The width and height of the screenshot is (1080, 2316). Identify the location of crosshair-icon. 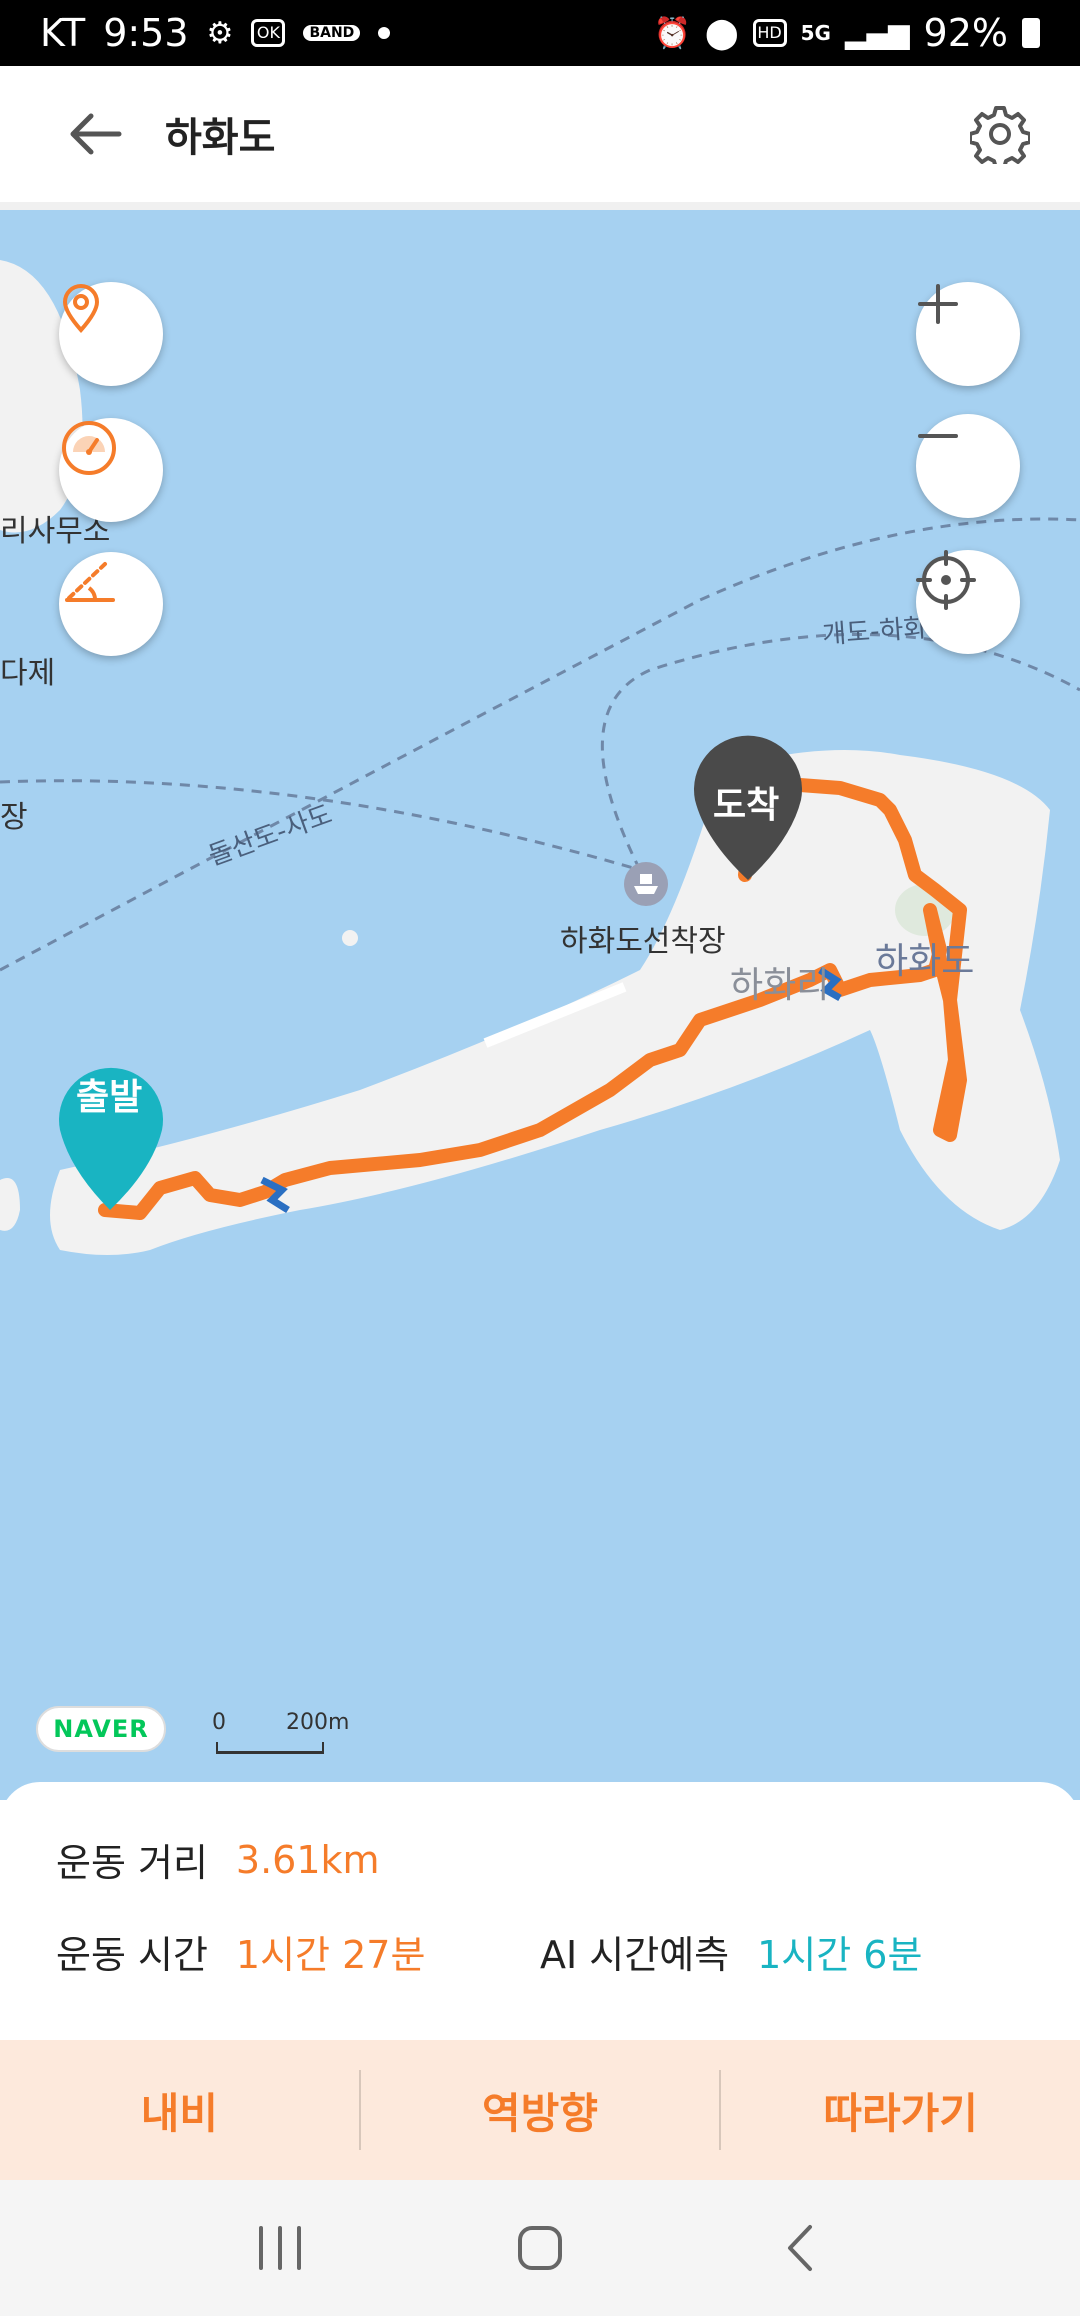
(946, 580).